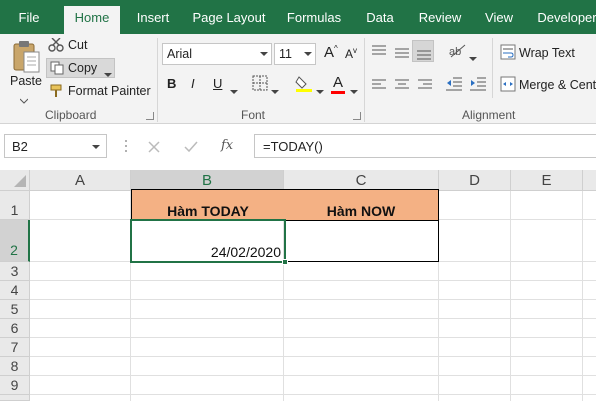  What do you see at coordinates (234, 88) in the screenshot?
I see `underline-dropdown-icon` at bounding box center [234, 88].